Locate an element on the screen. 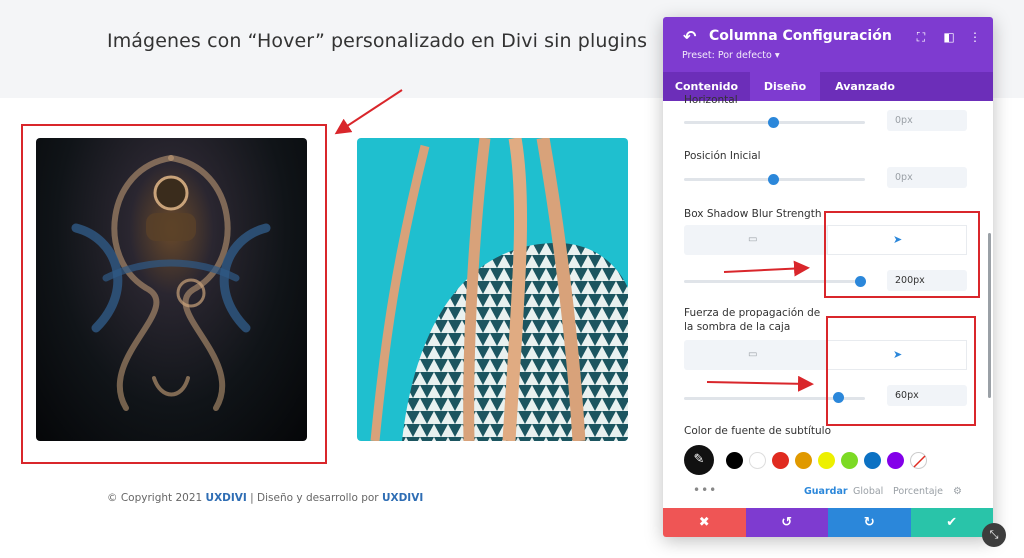  preset-dropdown: Preset: Por defecto ▾ is located at coordinates (731, 55).